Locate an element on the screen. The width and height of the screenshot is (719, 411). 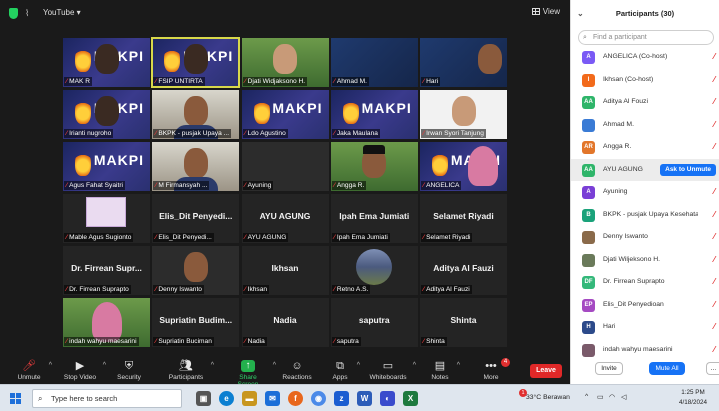
participant-video-tile: ⁄ Djati Widjaksono H. is located at coordinates (285, 62).